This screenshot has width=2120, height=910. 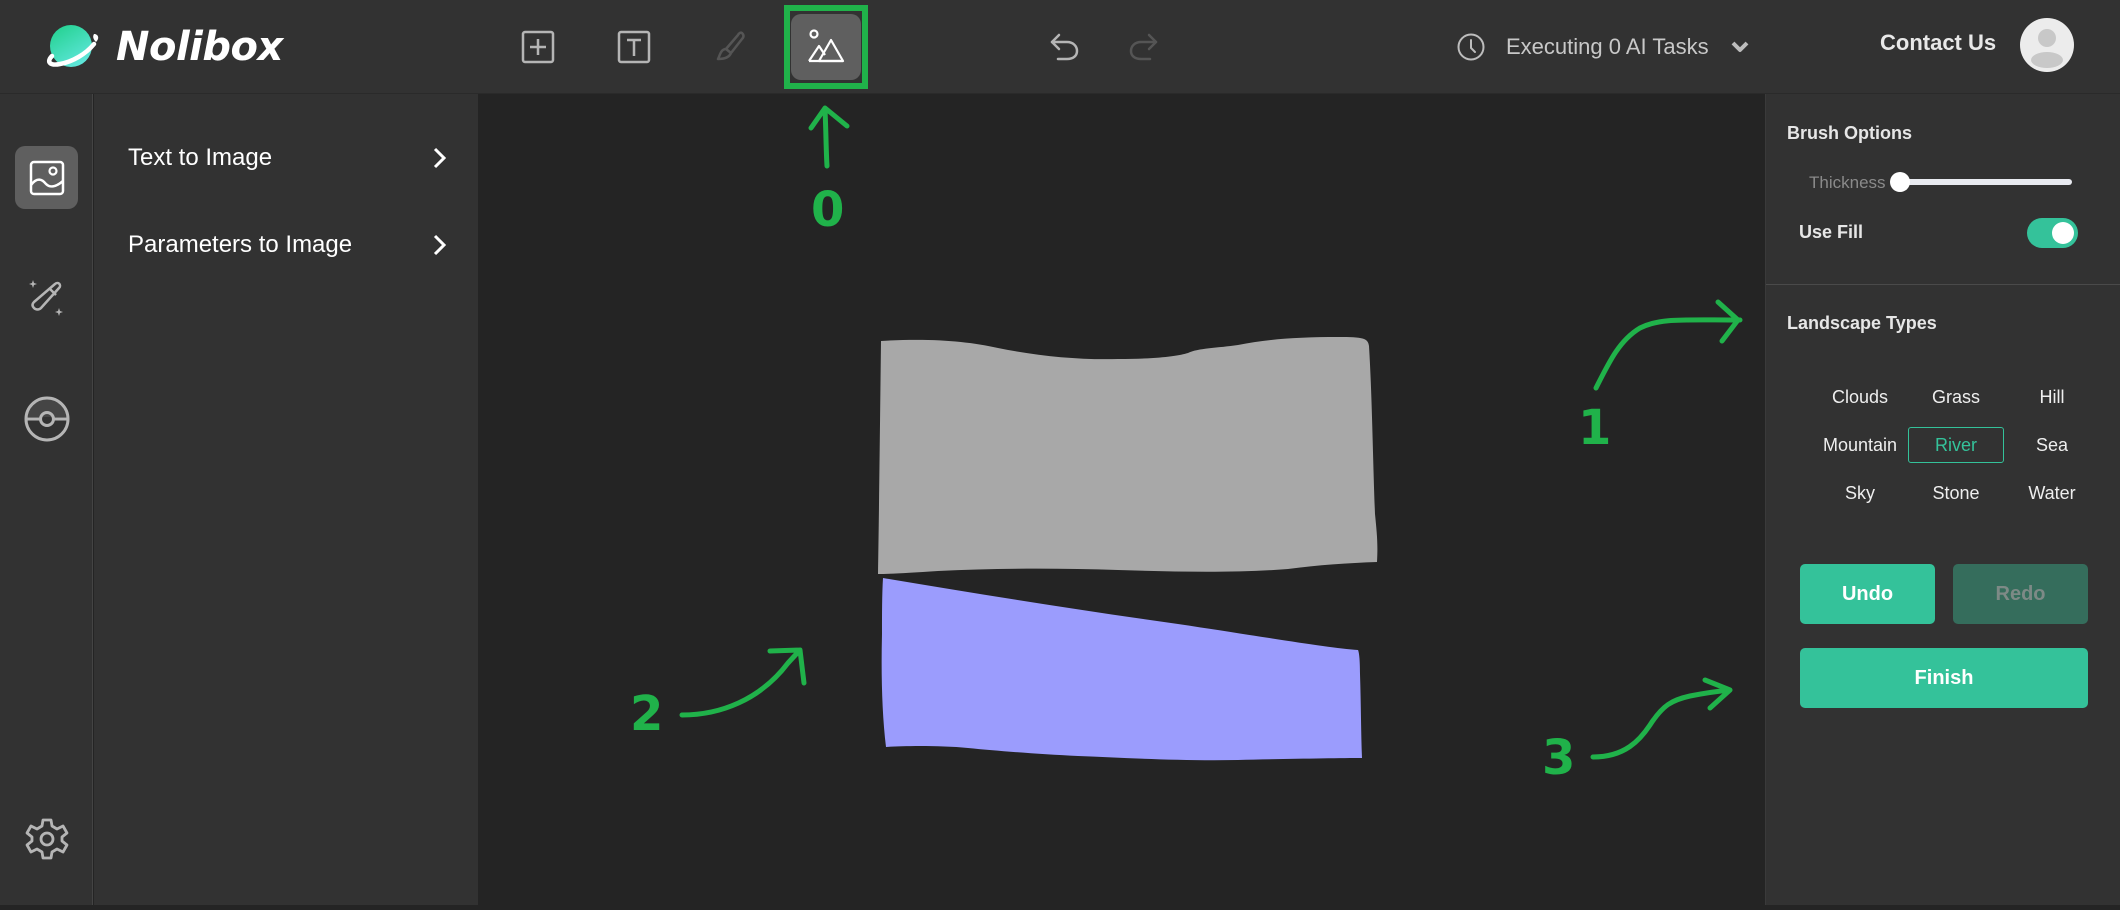 I want to click on thickness-slider, so click(x=1981, y=182).